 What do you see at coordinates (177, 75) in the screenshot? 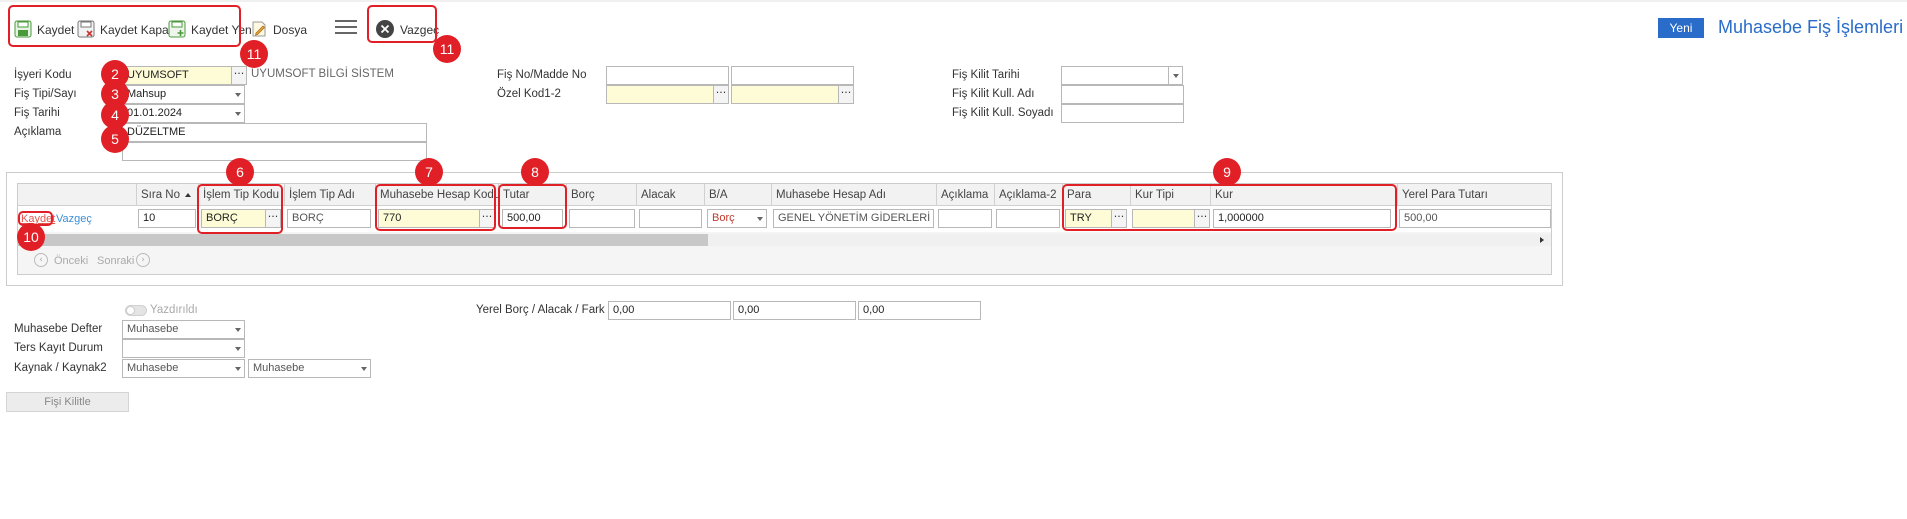
I see `isyeri-input: UYUMSOFT` at bounding box center [177, 75].